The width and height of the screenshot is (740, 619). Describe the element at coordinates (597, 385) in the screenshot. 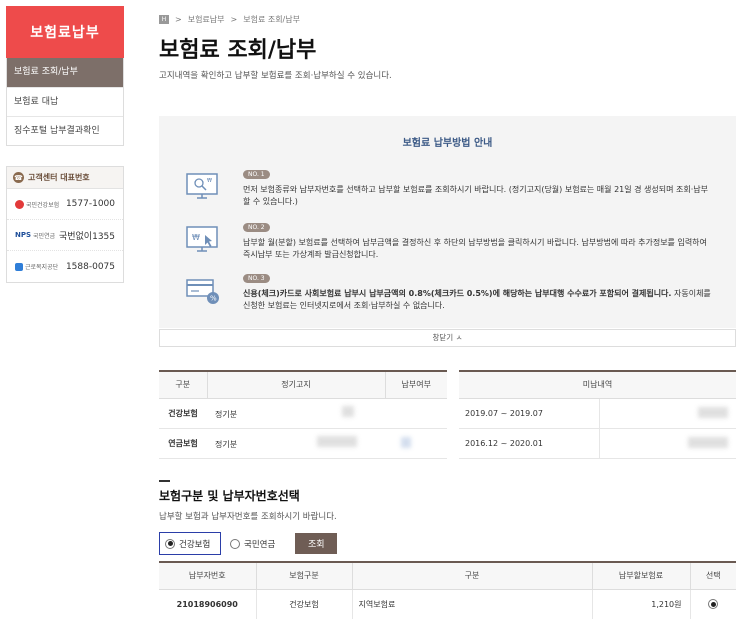

I see `col-header-unpaid: 미납내역` at that location.